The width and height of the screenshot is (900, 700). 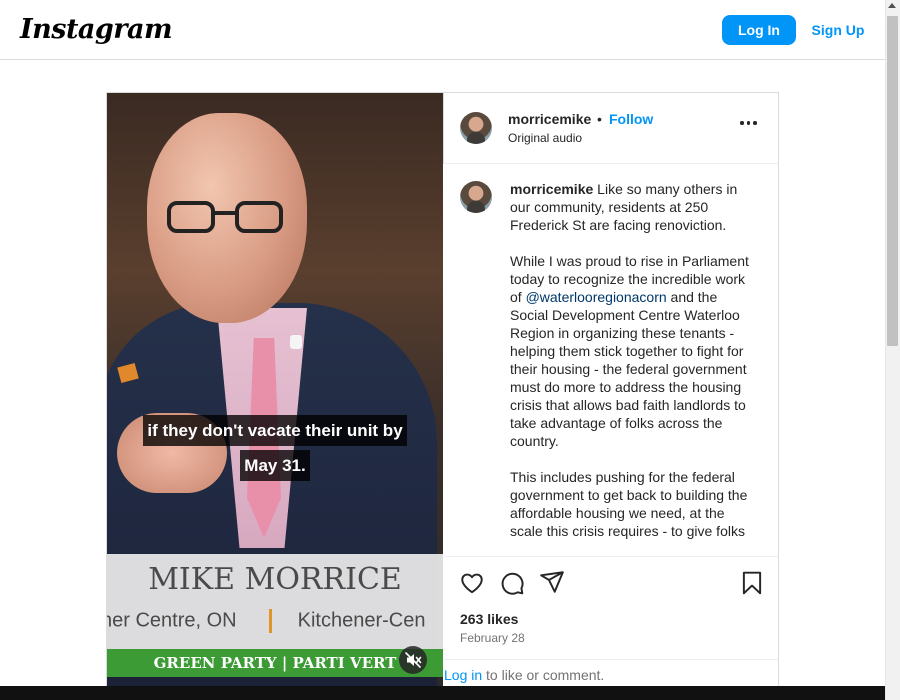 I want to click on subtitle-line-1: if they don't vacate their unit by, so click(x=275, y=430).